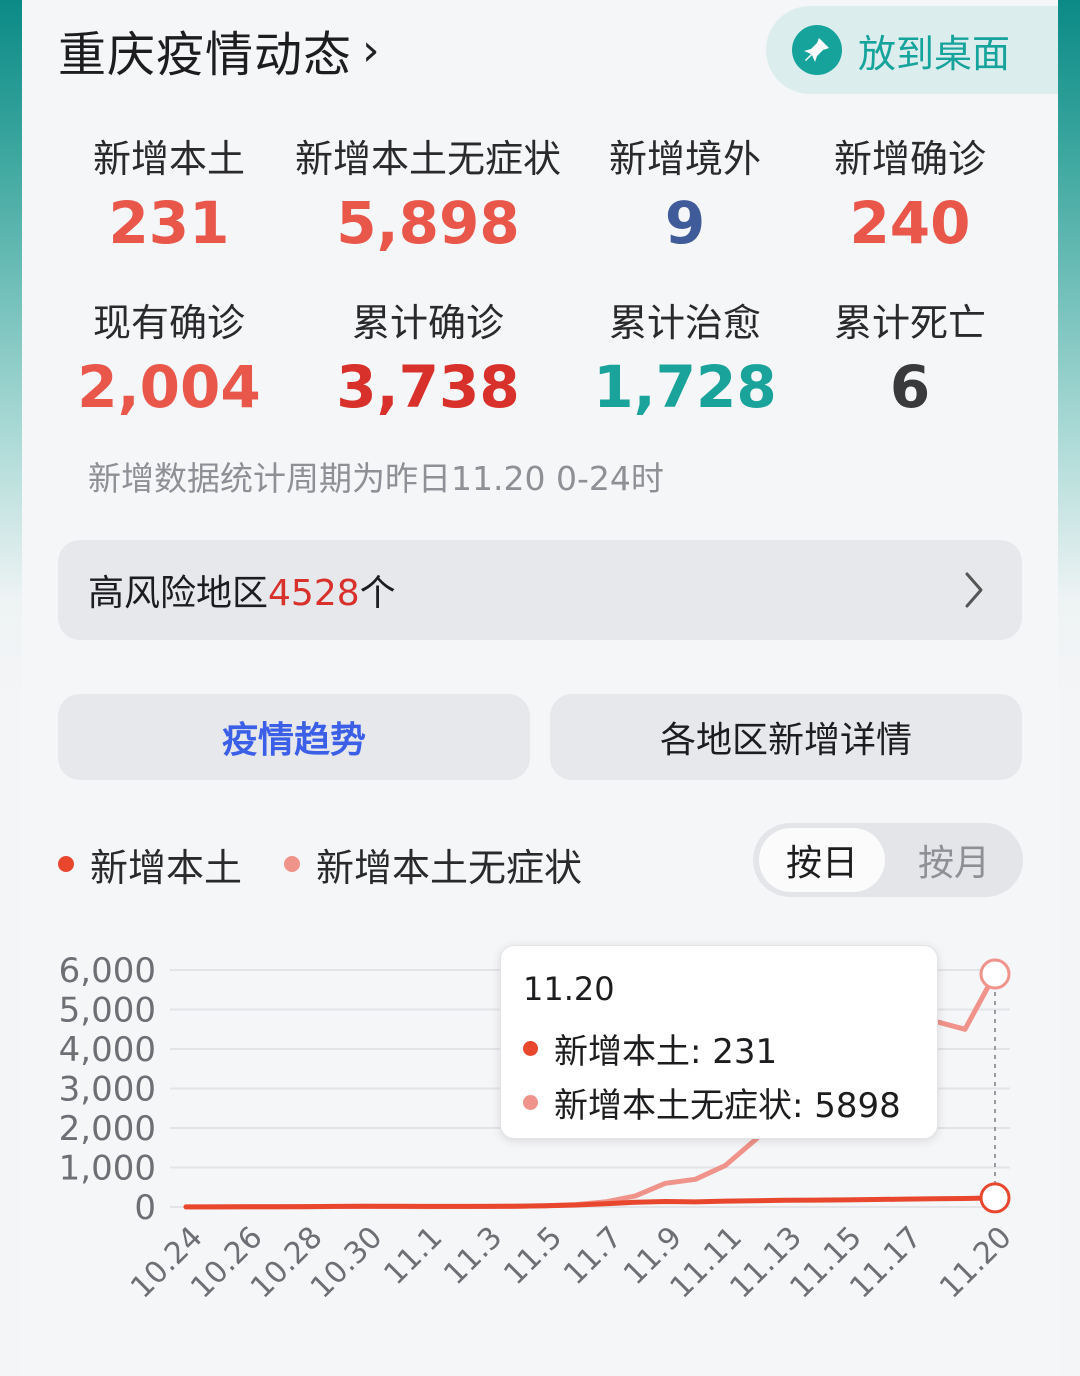 This screenshot has height=1376, width=1080. I want to click on x-tick-label: 11.3, so click(473, 1256).